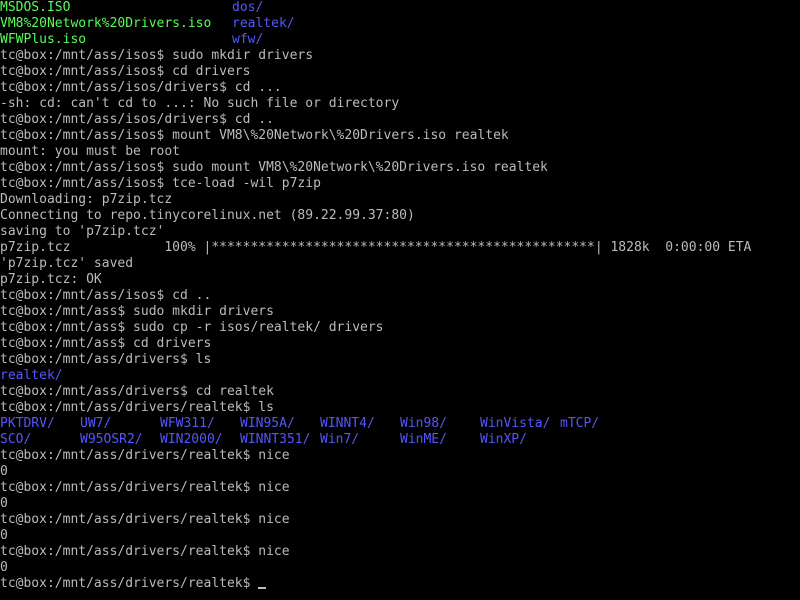 This screenshot has height=600, width=800. What do you see at coordinates (106, 343) in the screenshot?
I see `terminal-line: tc@box:/mnt/ass$ cd drivers` at bounding box center [106, 343].